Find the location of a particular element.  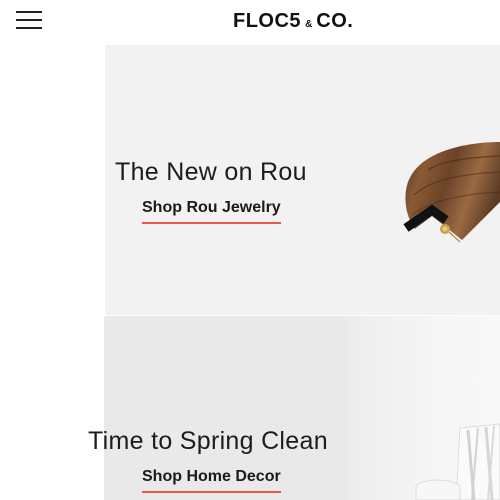

site-logo: FLOC5 & CO. is located at coordinates (293, 22).